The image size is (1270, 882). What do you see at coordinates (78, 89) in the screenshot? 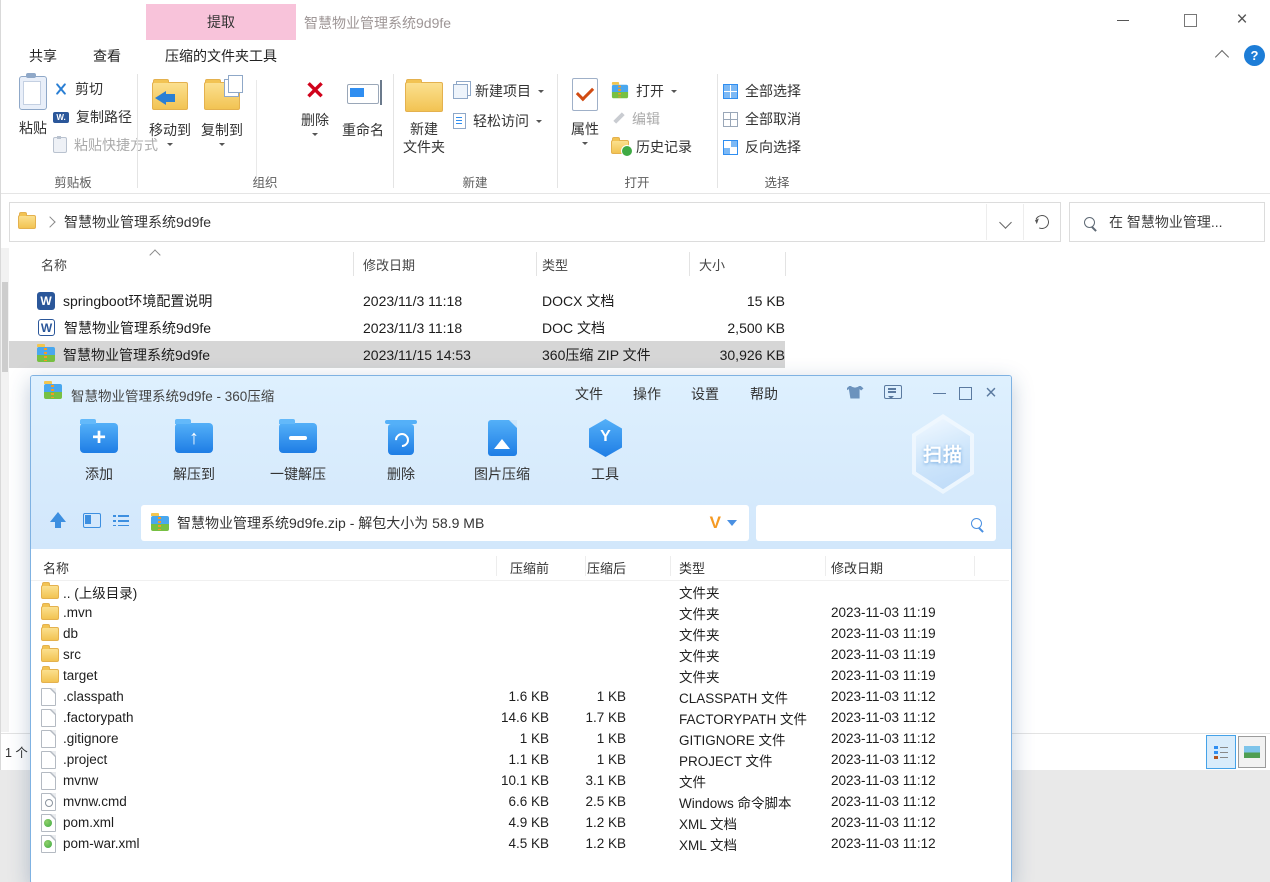
I see `cut-button: 剪切` at bounding box center [78, 89].